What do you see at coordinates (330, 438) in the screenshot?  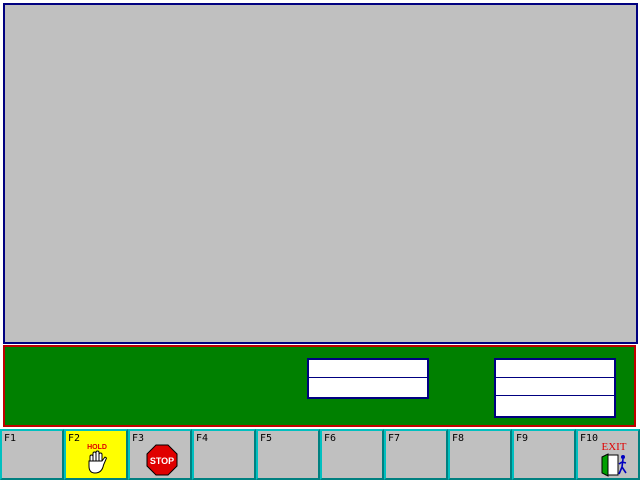 I see `f6-key-label: F6` at bounding box center [330, 438].